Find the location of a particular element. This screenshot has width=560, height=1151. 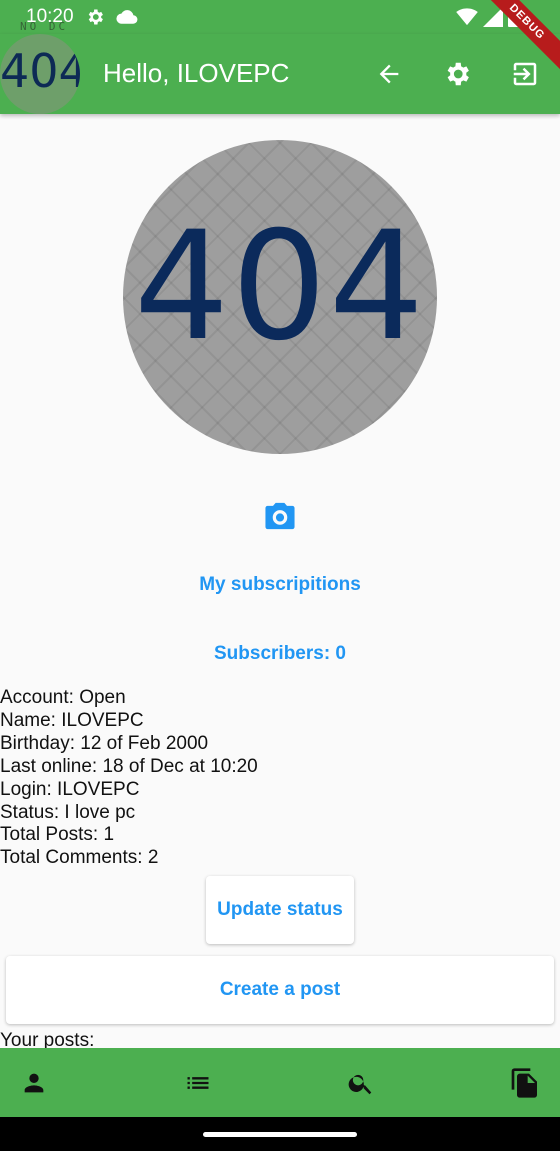

login-text: Login: ILOVEPC is located at coordinates (70, 789).